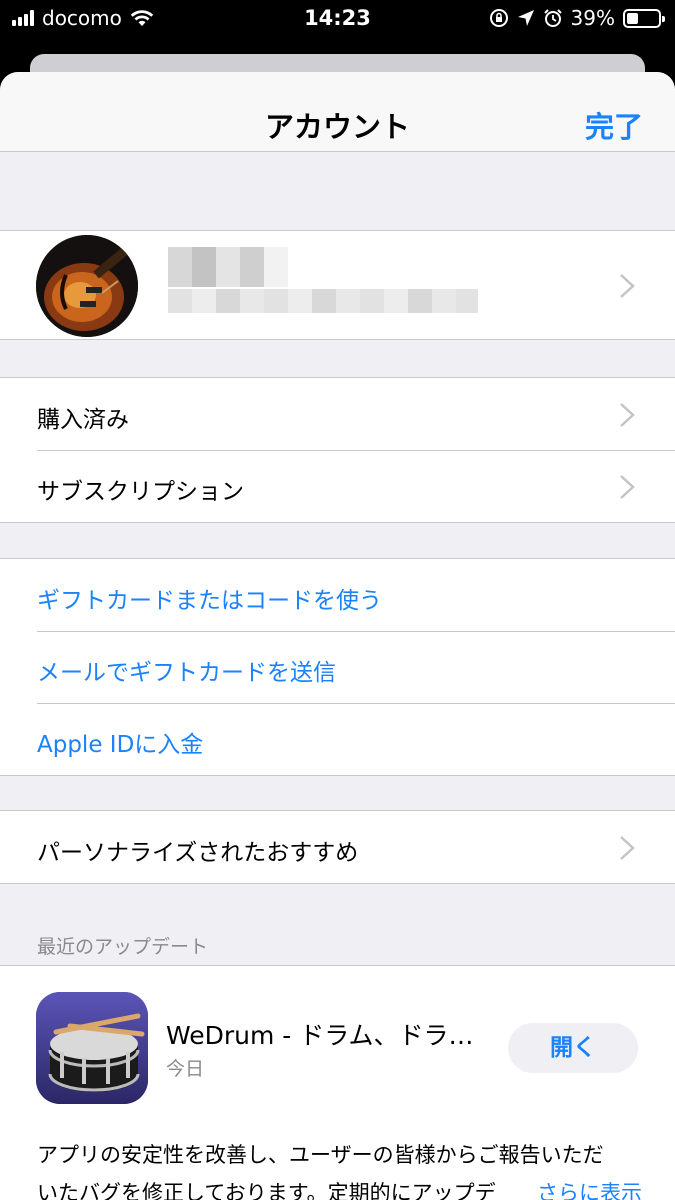  I want to click on done-button: 完了, so click(614, 125).